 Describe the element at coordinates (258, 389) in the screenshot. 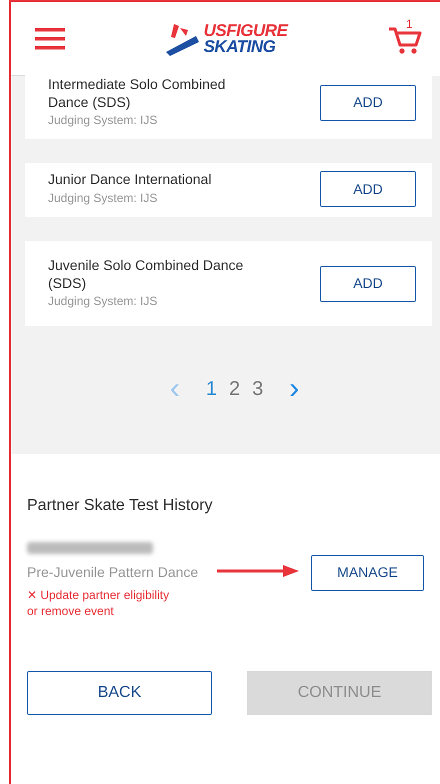

I see `page-number: 3` at that location.